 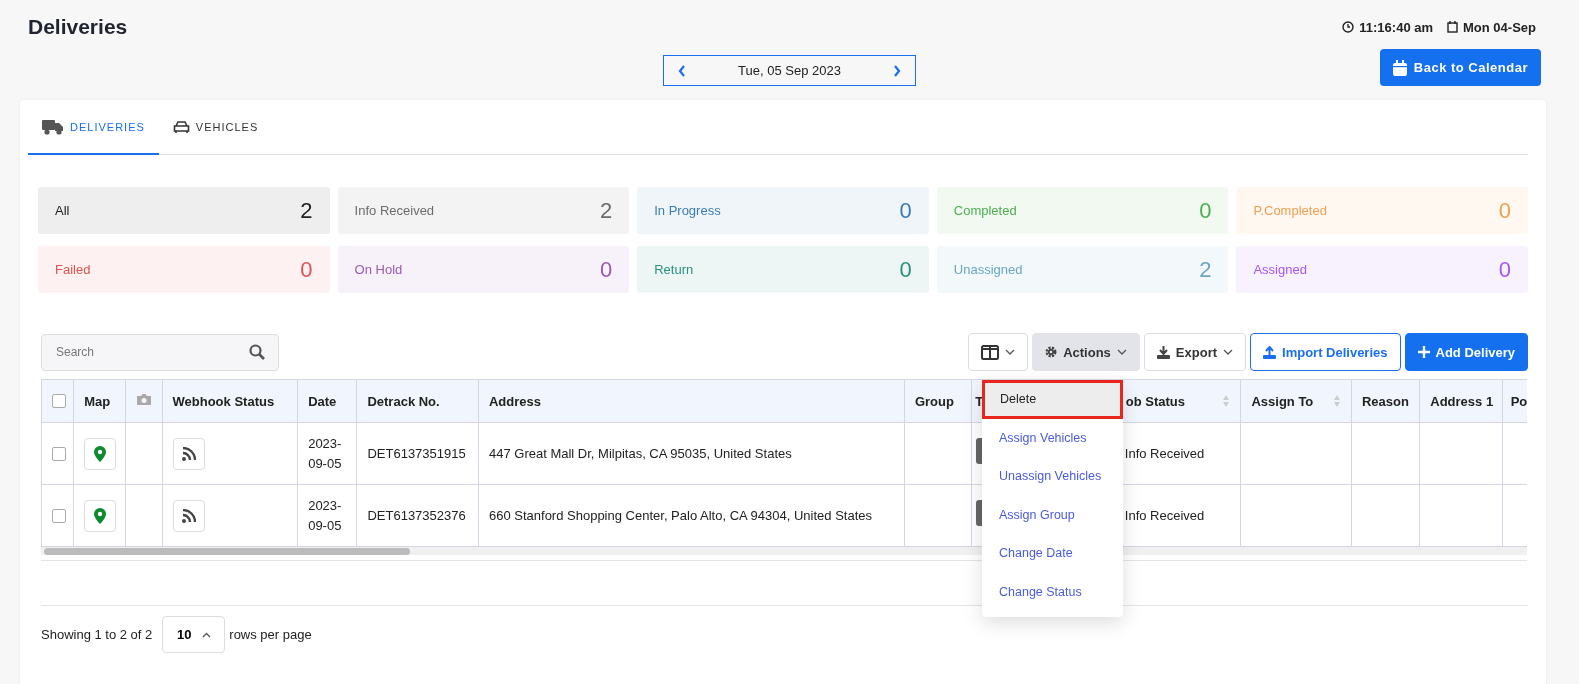 I want to click on menu-item: Assign Group, so click(x=1052, y=514).